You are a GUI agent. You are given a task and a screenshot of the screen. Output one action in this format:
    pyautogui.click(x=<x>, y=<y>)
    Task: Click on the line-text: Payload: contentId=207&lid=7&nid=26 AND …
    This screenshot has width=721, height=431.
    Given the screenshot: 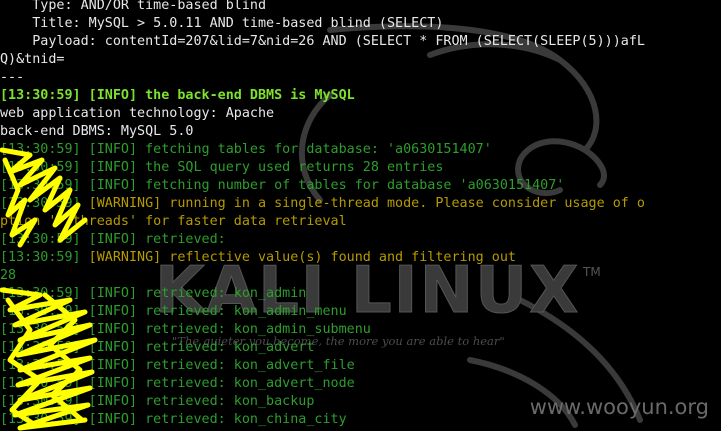 What is the action you would take?
    pyautogui.click(x=322, y=41)
    